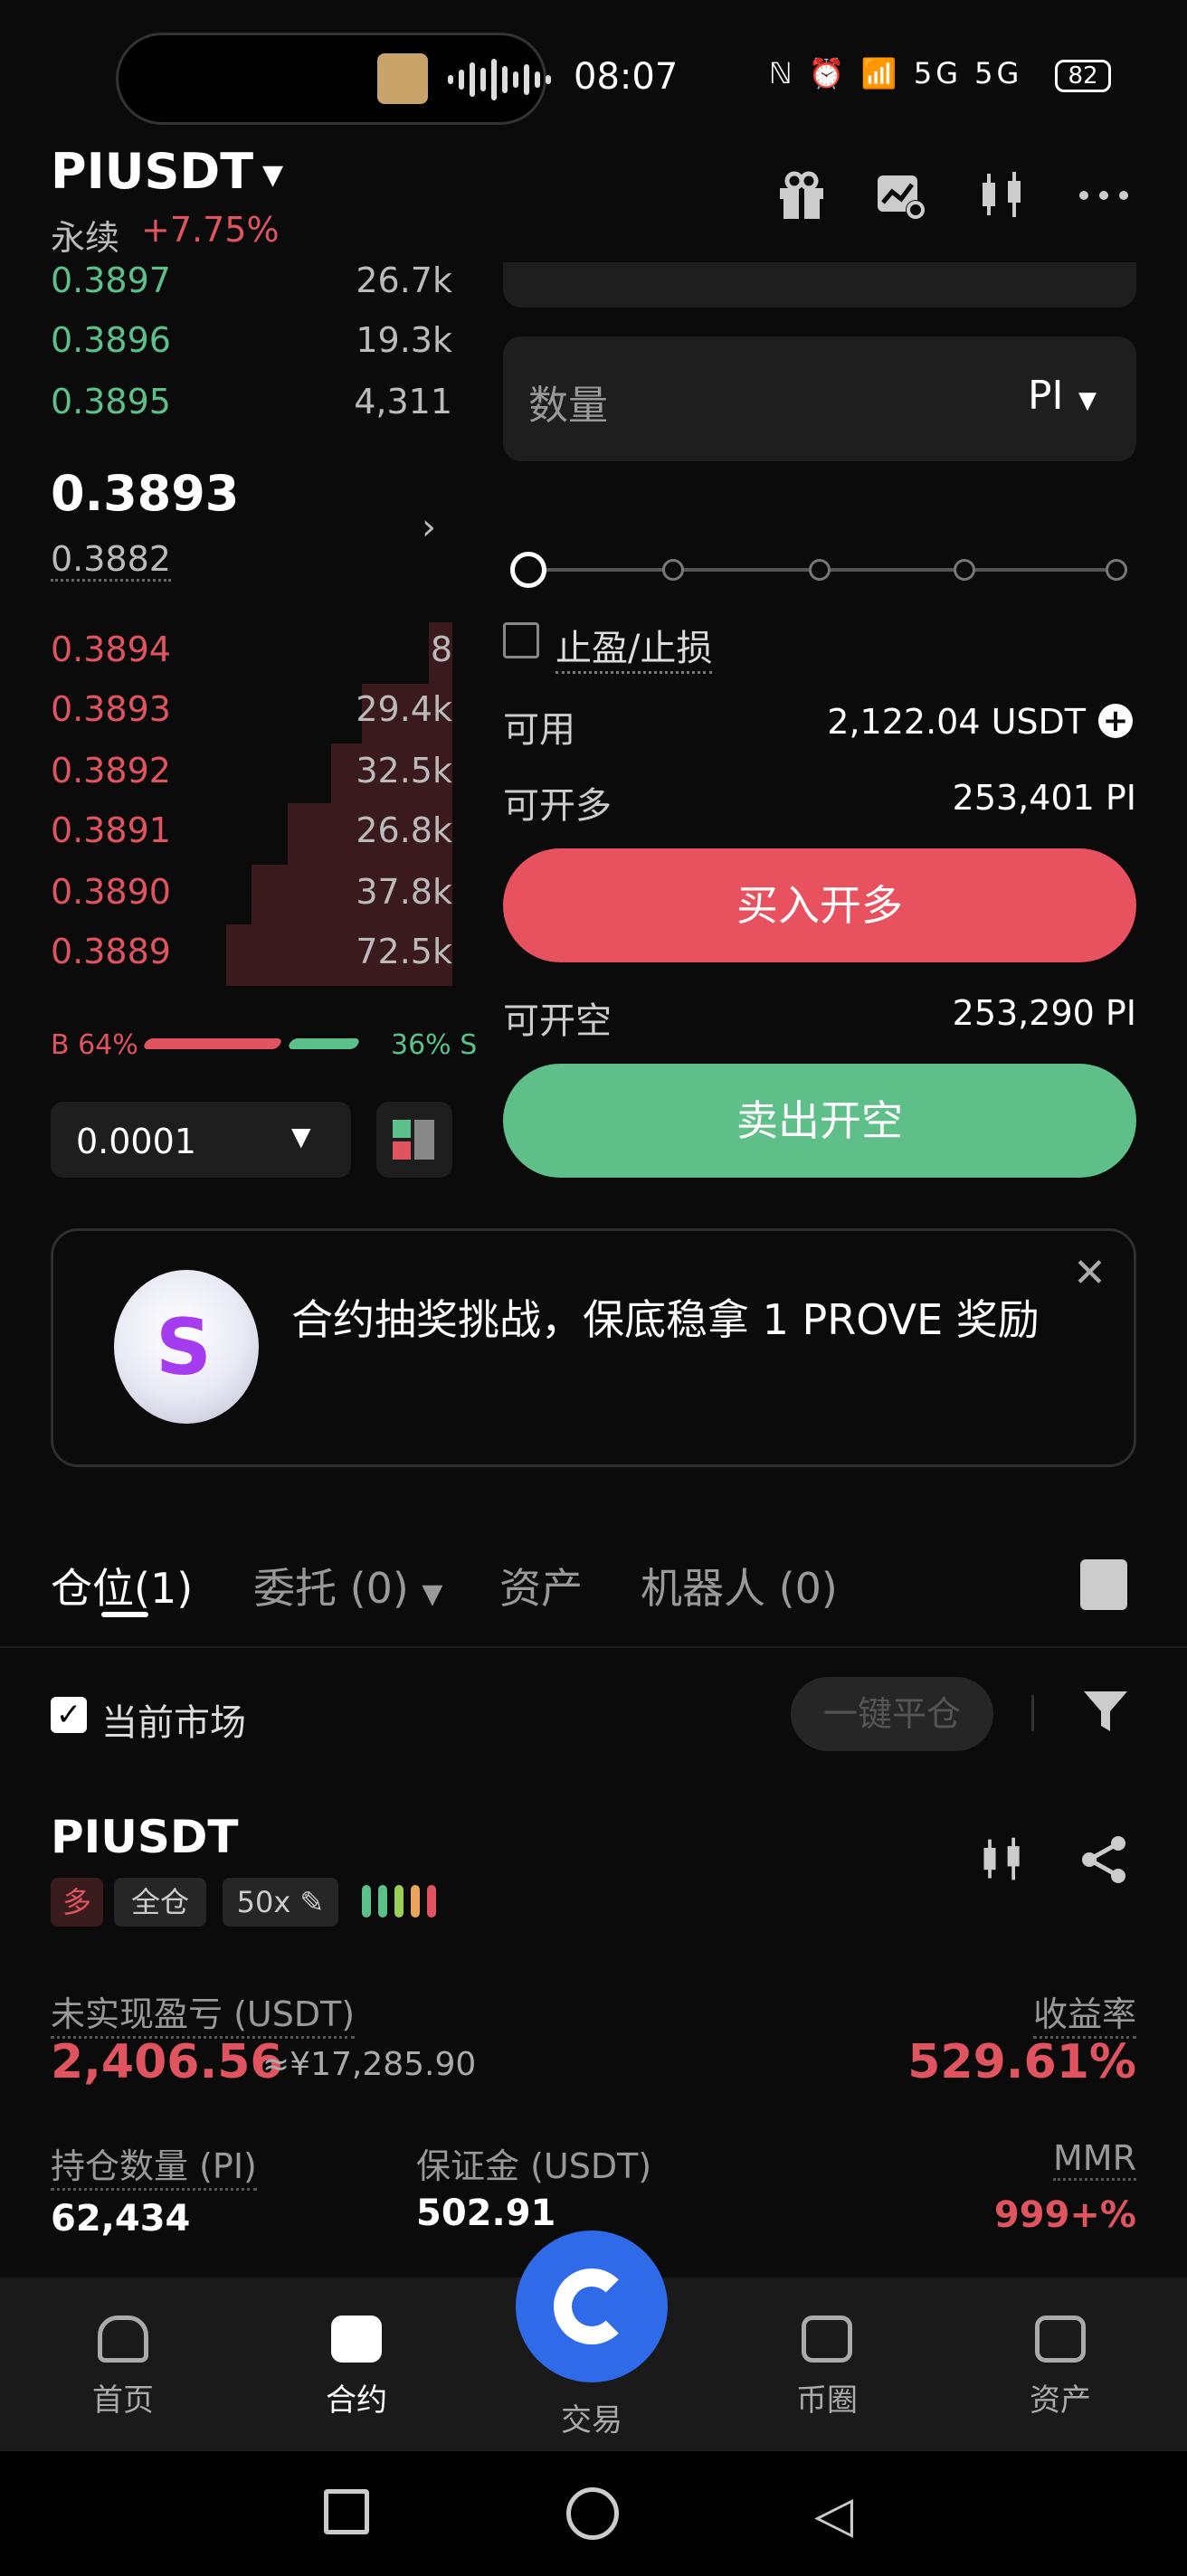 Image resolution: width=1187 pixels, height=2576 pixels. What do you see at coordinates (369, 2064) in the screenshot?
I see `pnl-cny: ≈¥17,285.90` at bounding box center [369, 2064].